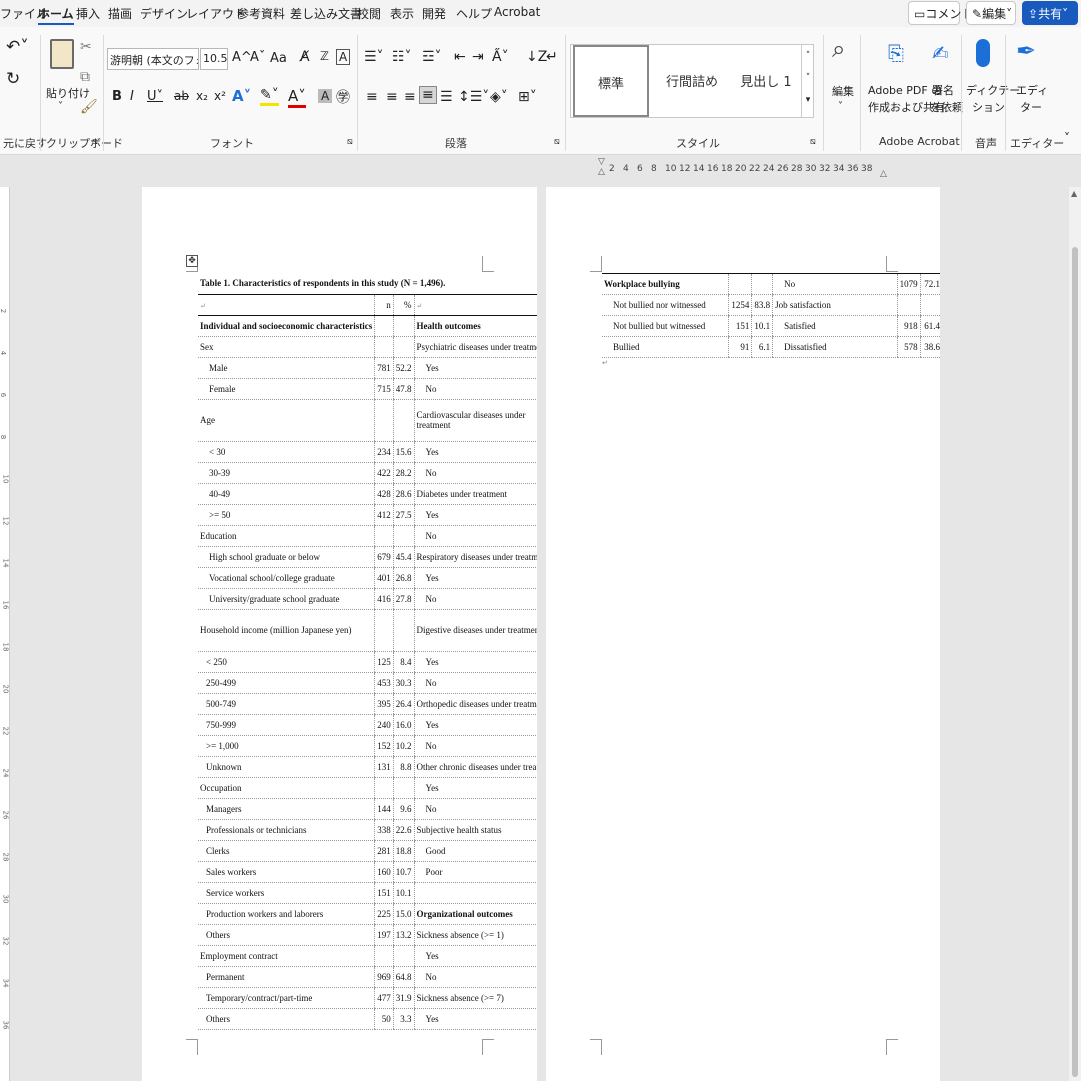 Image resolution: width=1081 pixels, height=1081 pixels. What do you see at coordinates (392, 97) in the screenshot?
I see `align-center-icon: ≡` at bounding box center [392, 97].